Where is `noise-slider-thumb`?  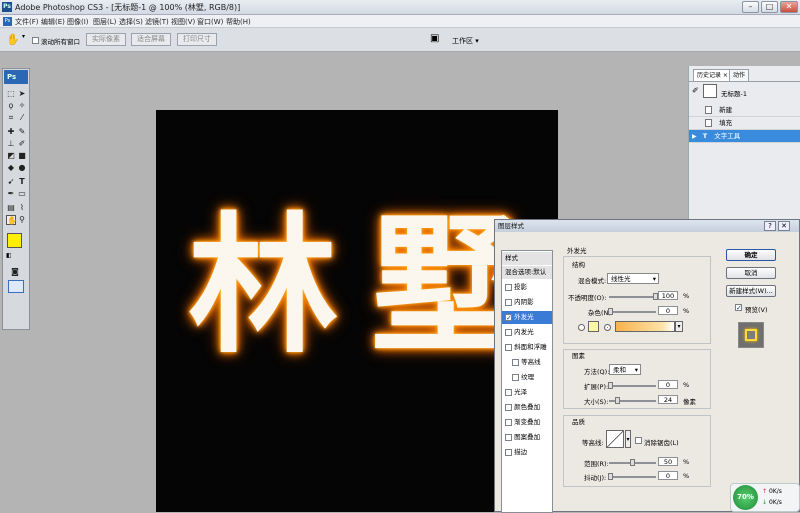
noise-slider-thumb is located at coordinates (610, 311).